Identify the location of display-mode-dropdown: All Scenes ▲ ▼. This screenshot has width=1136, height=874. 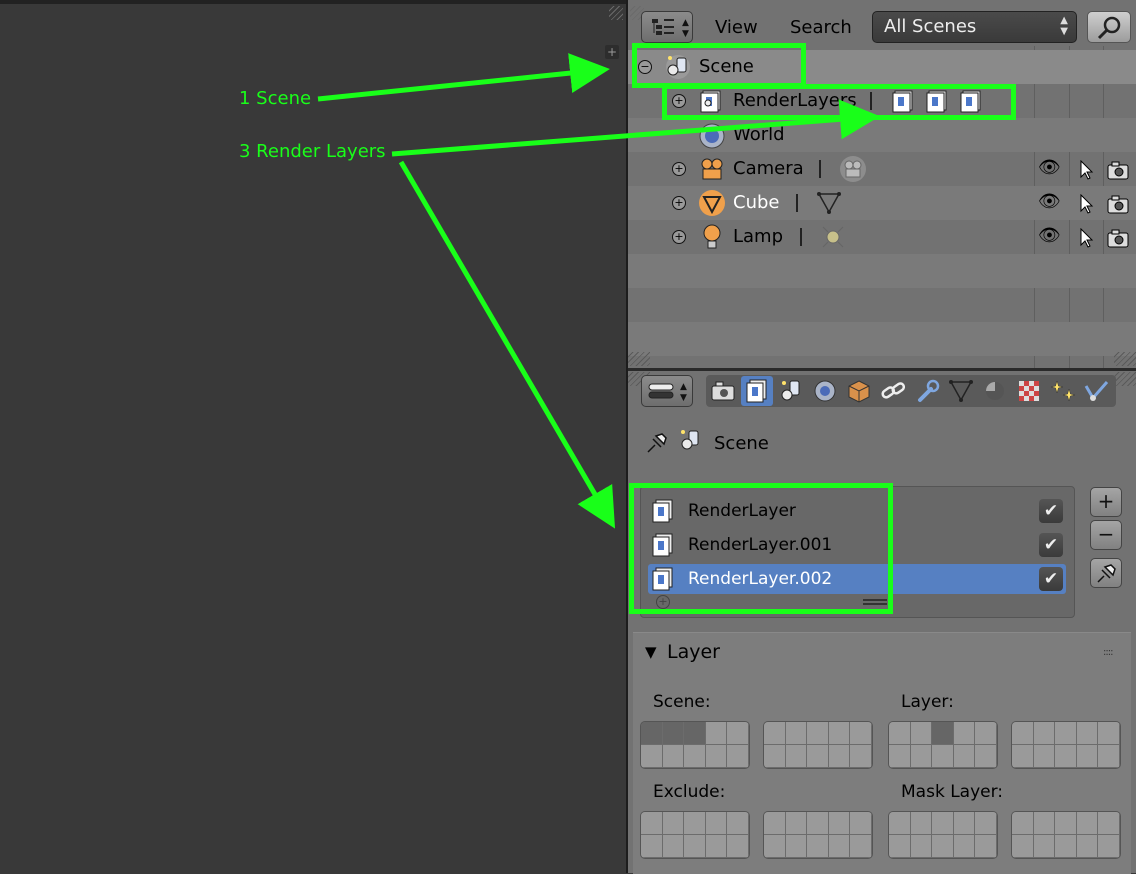
(974, 27).